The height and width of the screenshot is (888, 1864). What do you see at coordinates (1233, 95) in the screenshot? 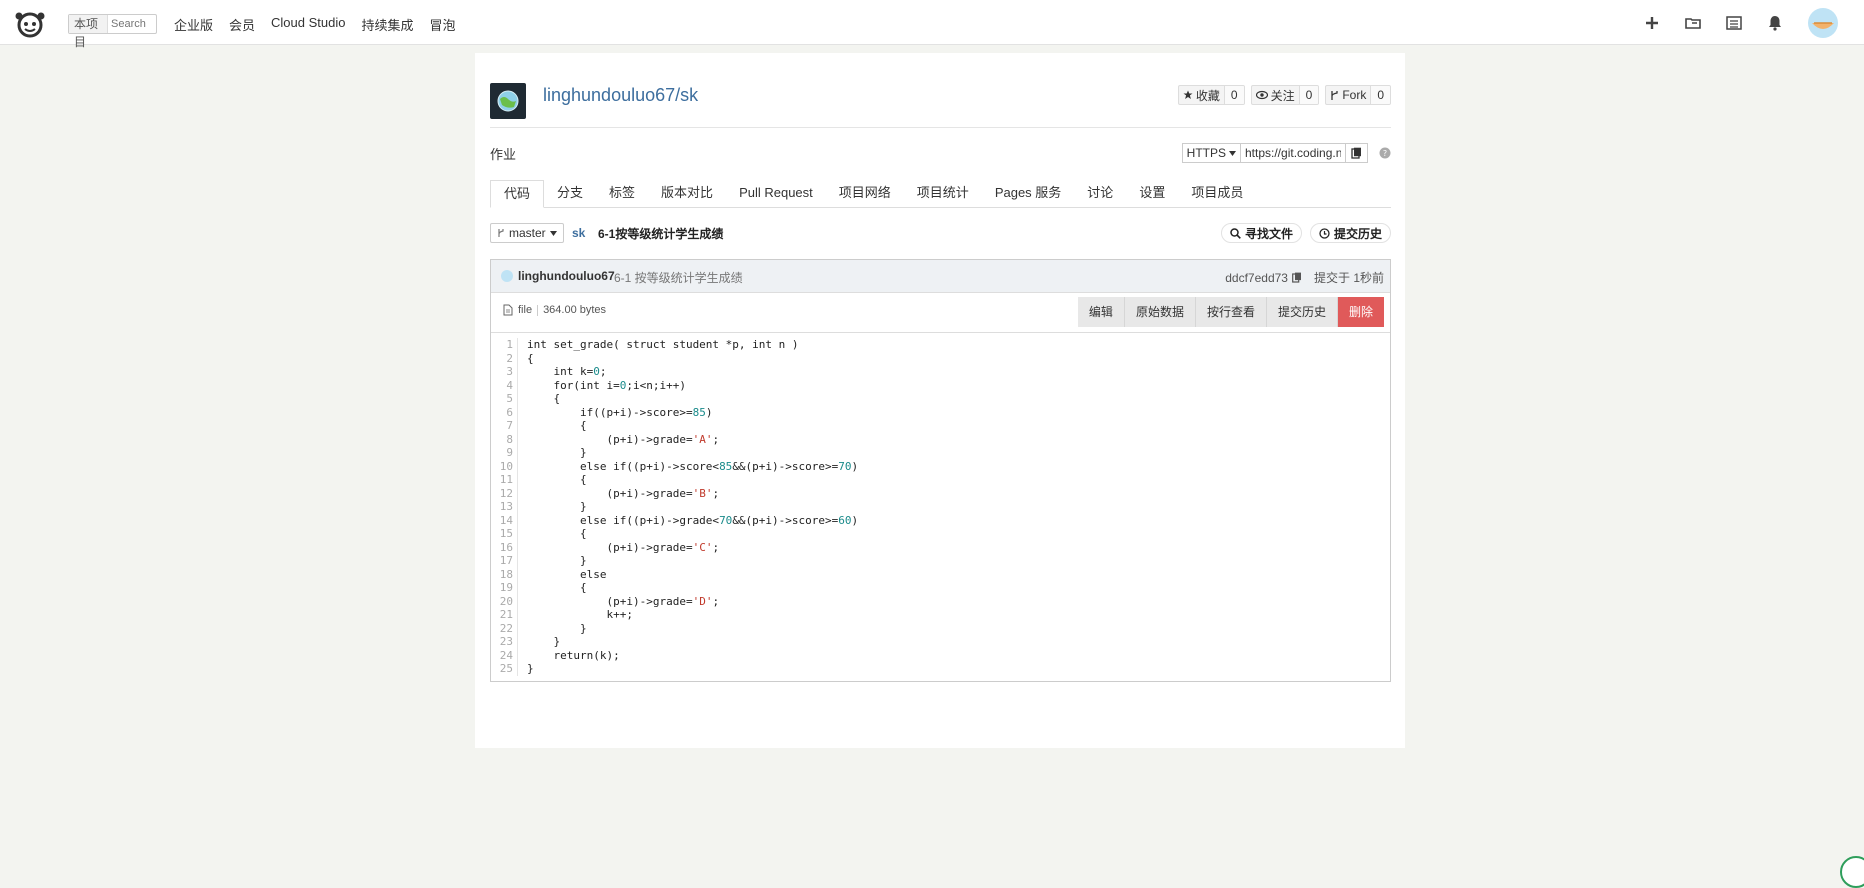
I see `star-count: 0` at bounding box center [1233, 95].